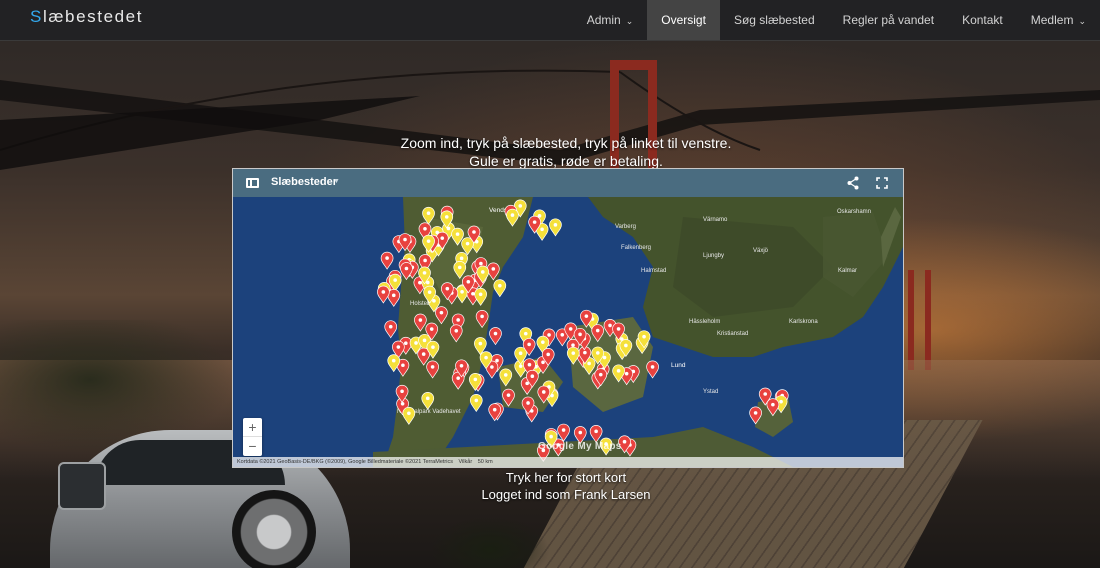  What do you see at coordinates (732, 334) in the screenshot?
I see `place-label: Kristianstad` at bounding box center [732, 334].